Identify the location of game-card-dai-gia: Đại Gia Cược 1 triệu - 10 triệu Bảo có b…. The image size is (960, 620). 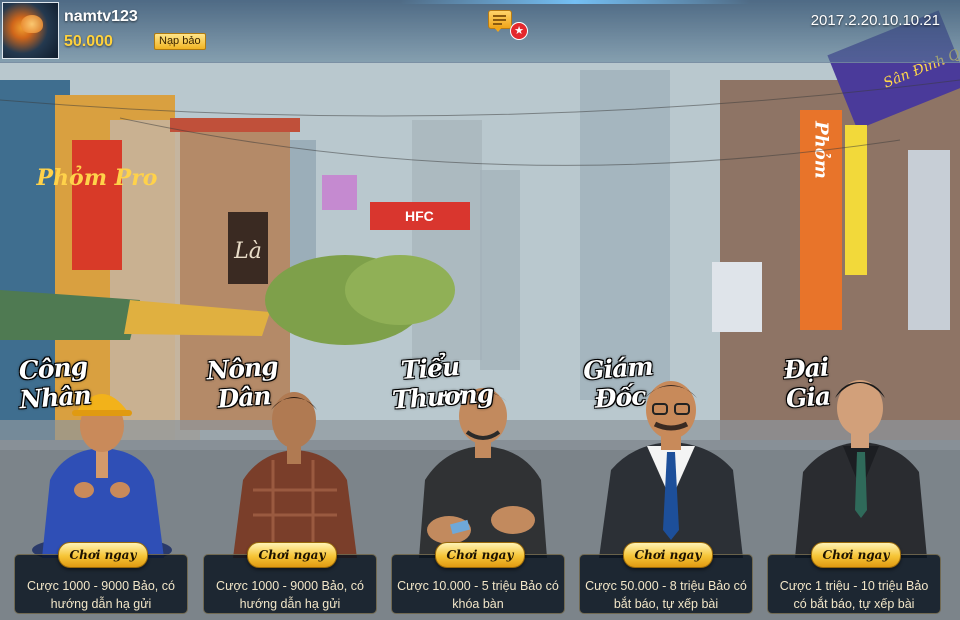
(855, 458).